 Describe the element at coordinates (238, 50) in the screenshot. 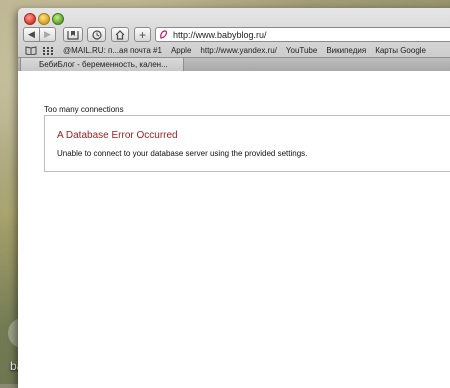

I see `bookmark-yandex: http://www.yandex.ru/` at that location.